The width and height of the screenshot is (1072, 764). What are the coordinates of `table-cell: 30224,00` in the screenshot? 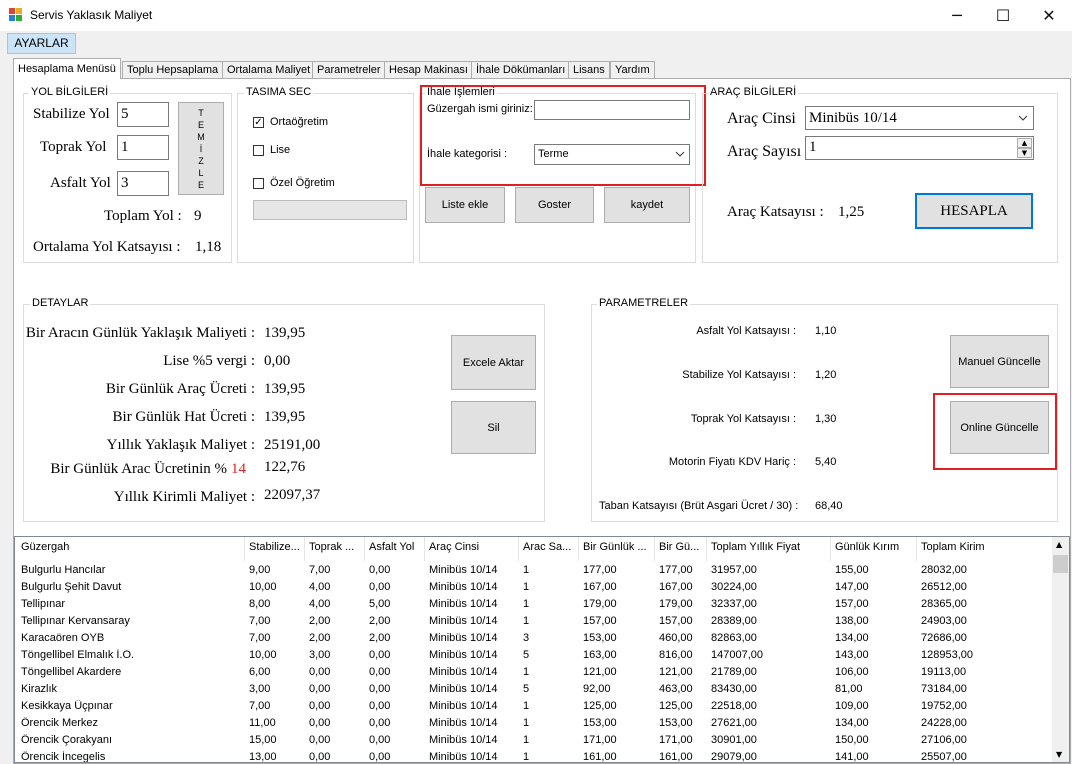 It's located at (734, 587).